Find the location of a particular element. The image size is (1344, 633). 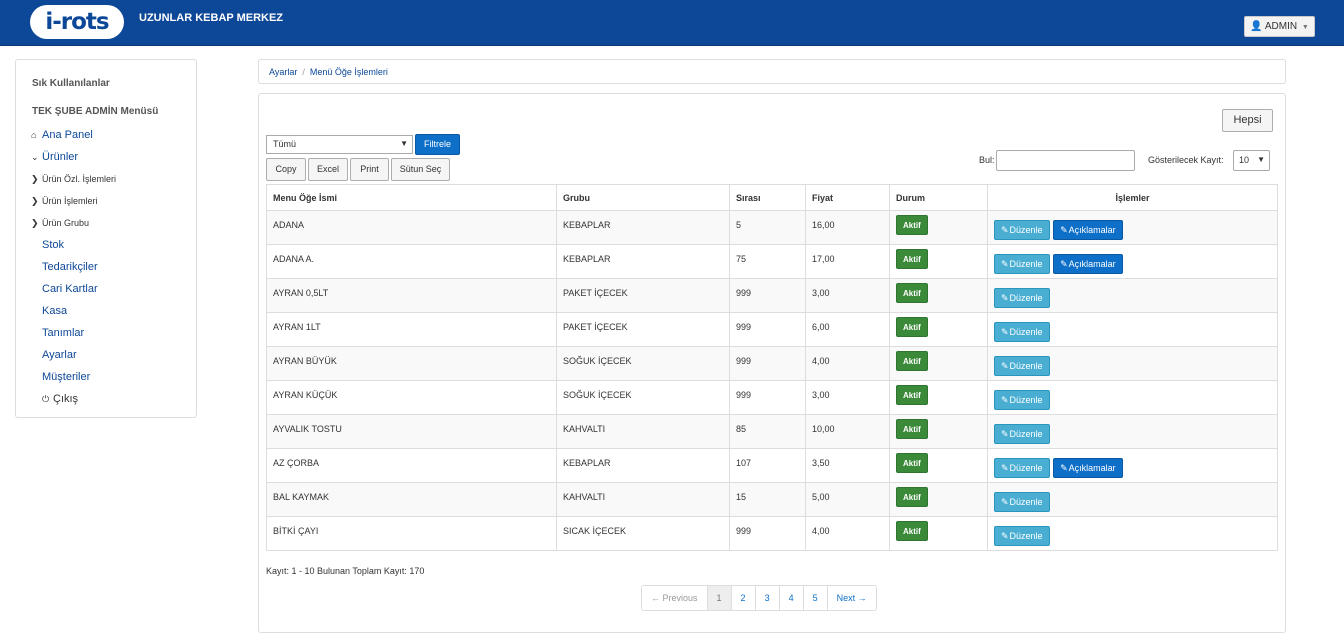

cell-group: KAHVALTI is located at coordinates (643, 431).